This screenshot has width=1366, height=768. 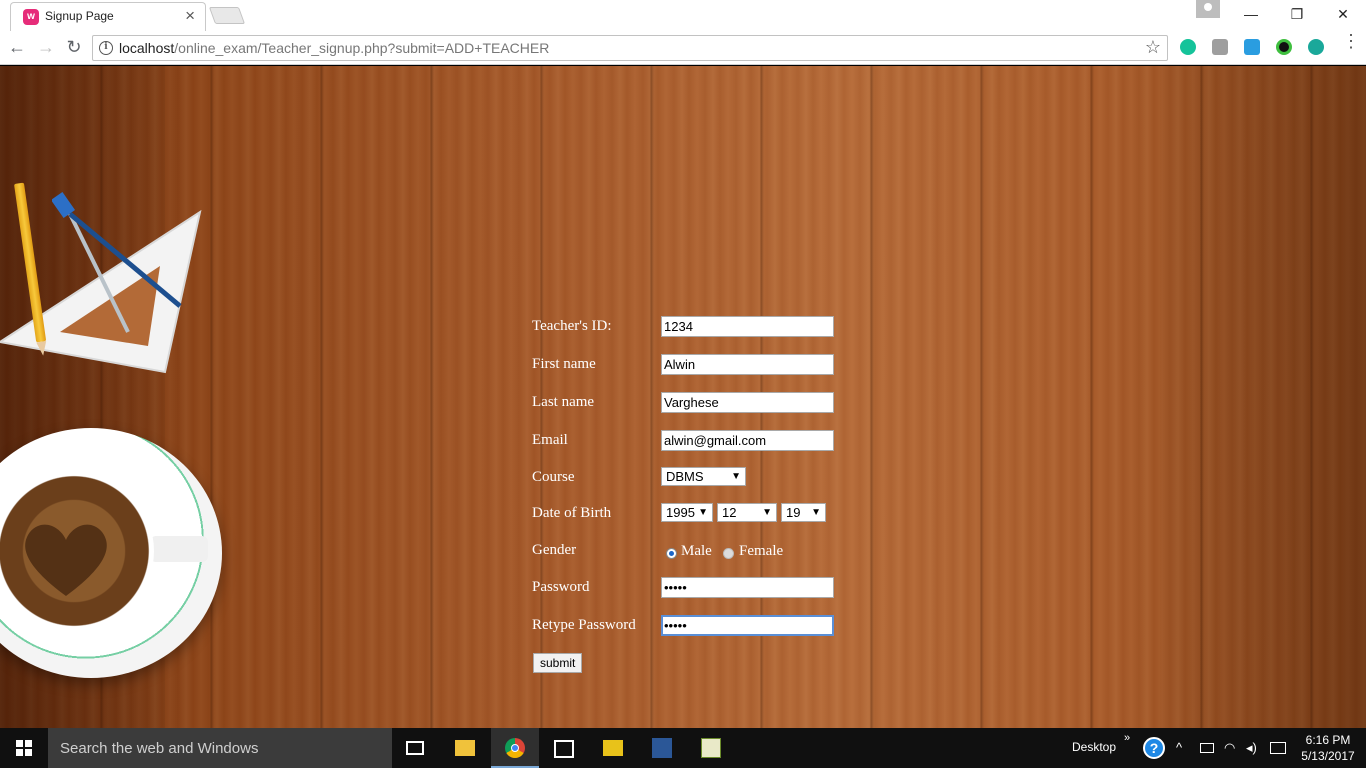 I want to click on skype-extension-icon, so click(x=1252, y=47).